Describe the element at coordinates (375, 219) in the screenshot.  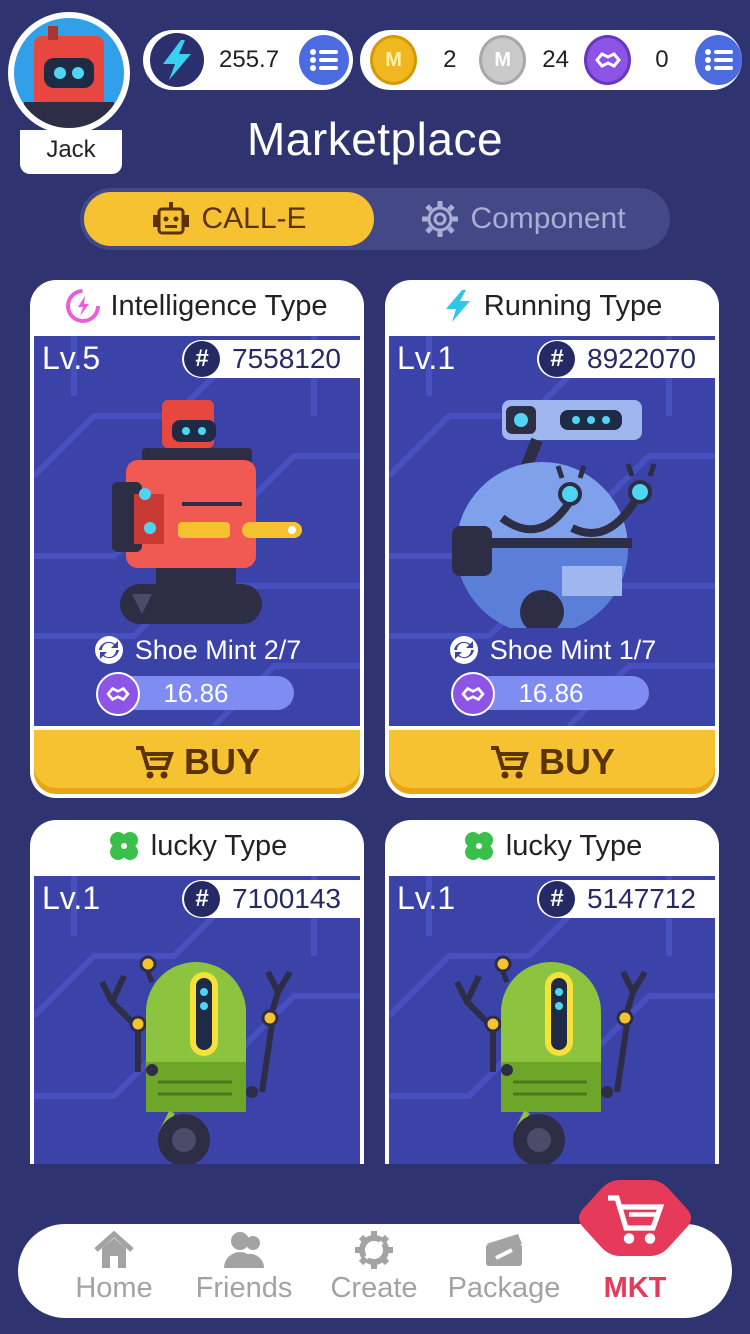
I see `category-tabs: CALL-E Component` at that location.